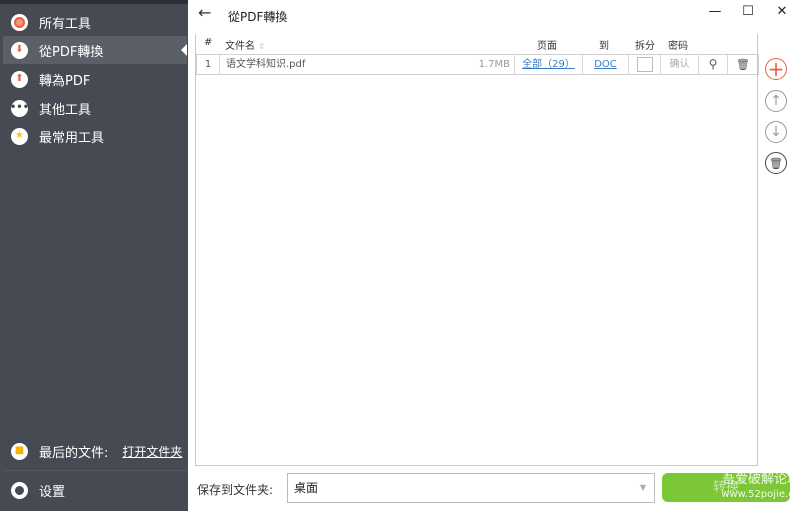 The image size is (800, 511). Describe the element at coordinates (494, 64) in the screenshot. I see `file-size: 1.7MB` at that location.